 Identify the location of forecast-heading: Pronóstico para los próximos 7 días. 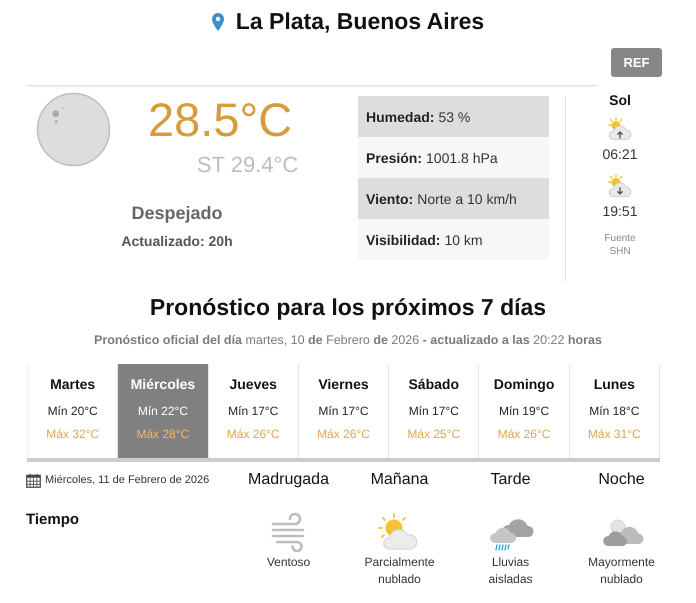
(348, 307).